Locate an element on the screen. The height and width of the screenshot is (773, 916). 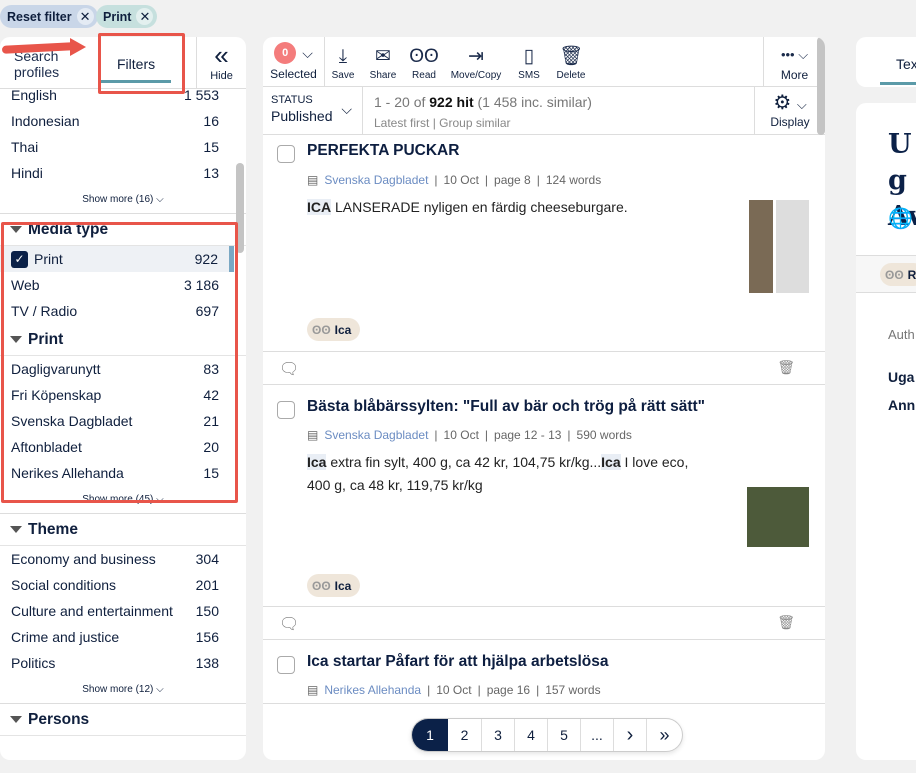
media-type-header: Media type is located at coordinates (123, 230).